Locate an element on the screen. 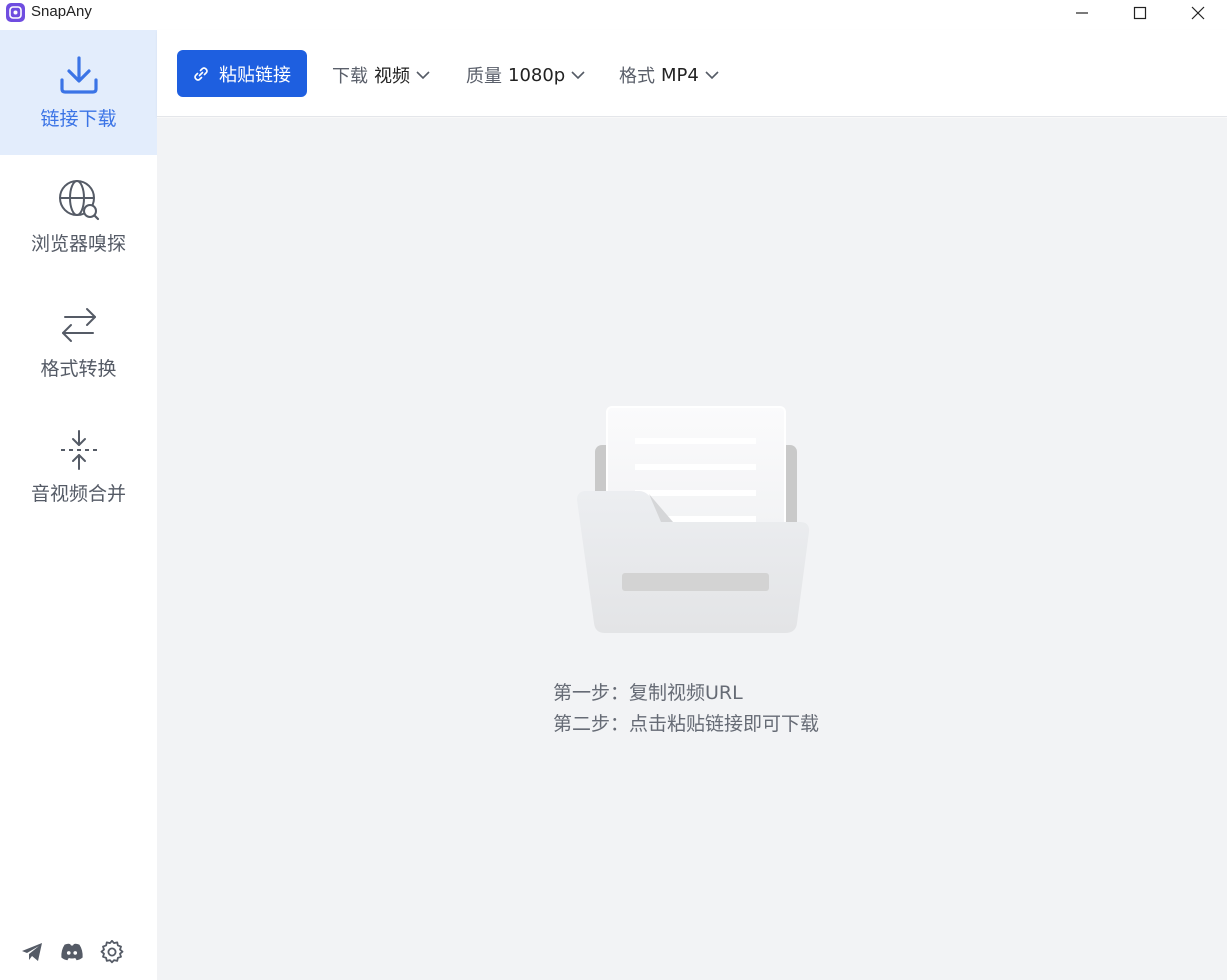 This screenshot has width=1227, height=980. close-icon is located at coordinates (1198, 13).